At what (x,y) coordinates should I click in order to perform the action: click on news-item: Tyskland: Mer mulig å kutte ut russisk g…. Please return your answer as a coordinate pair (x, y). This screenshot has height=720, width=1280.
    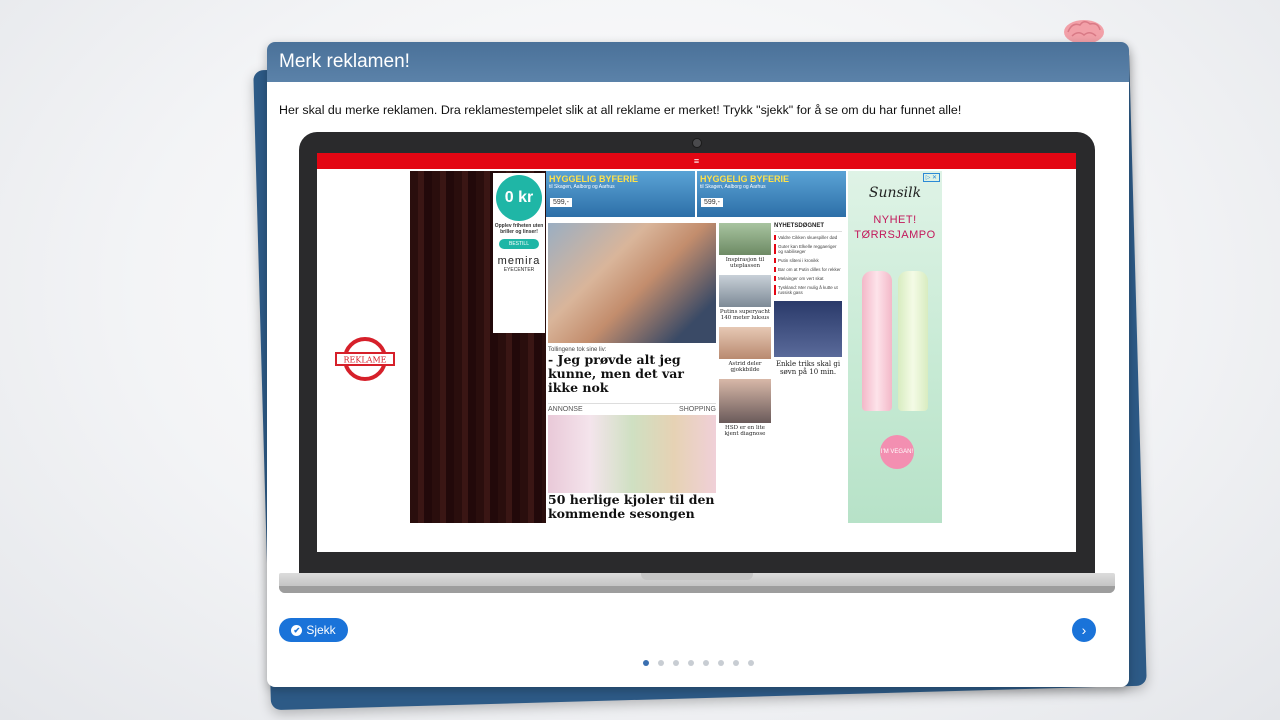
    Looking at the image, I should click on (808, 290).